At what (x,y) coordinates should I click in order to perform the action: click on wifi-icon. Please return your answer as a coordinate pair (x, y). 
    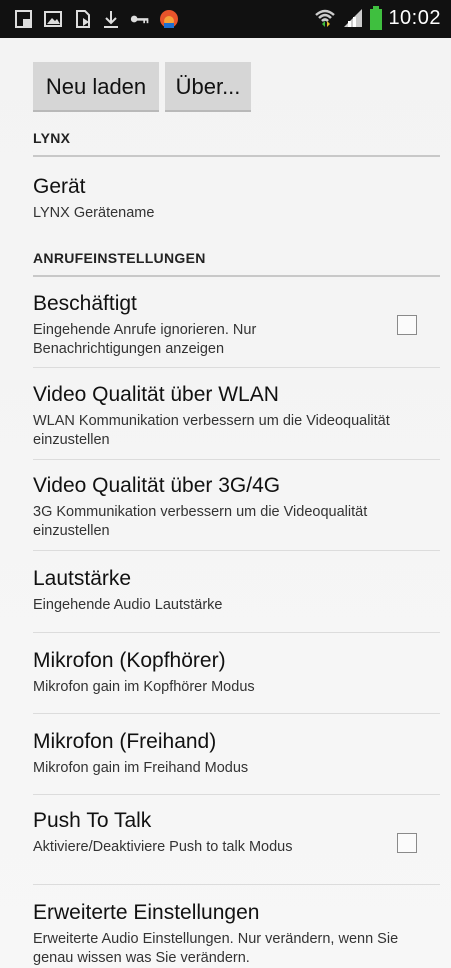
    Looking at the image, I should click on (325, 18).